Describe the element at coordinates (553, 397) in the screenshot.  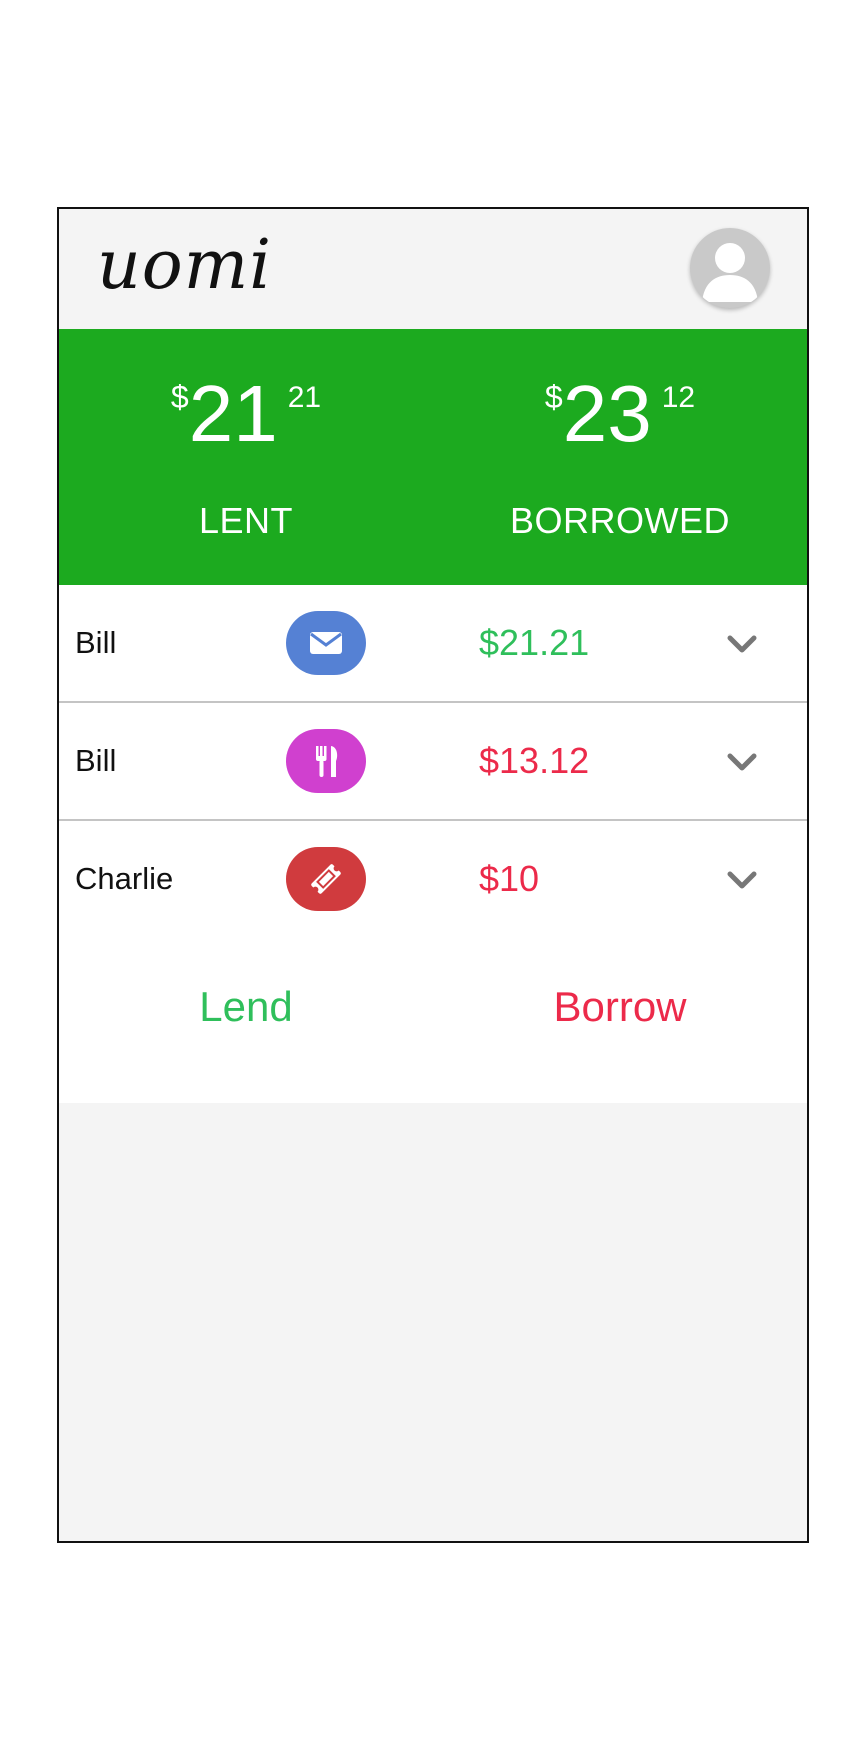
I see `borrowed-currency: $` at that location.